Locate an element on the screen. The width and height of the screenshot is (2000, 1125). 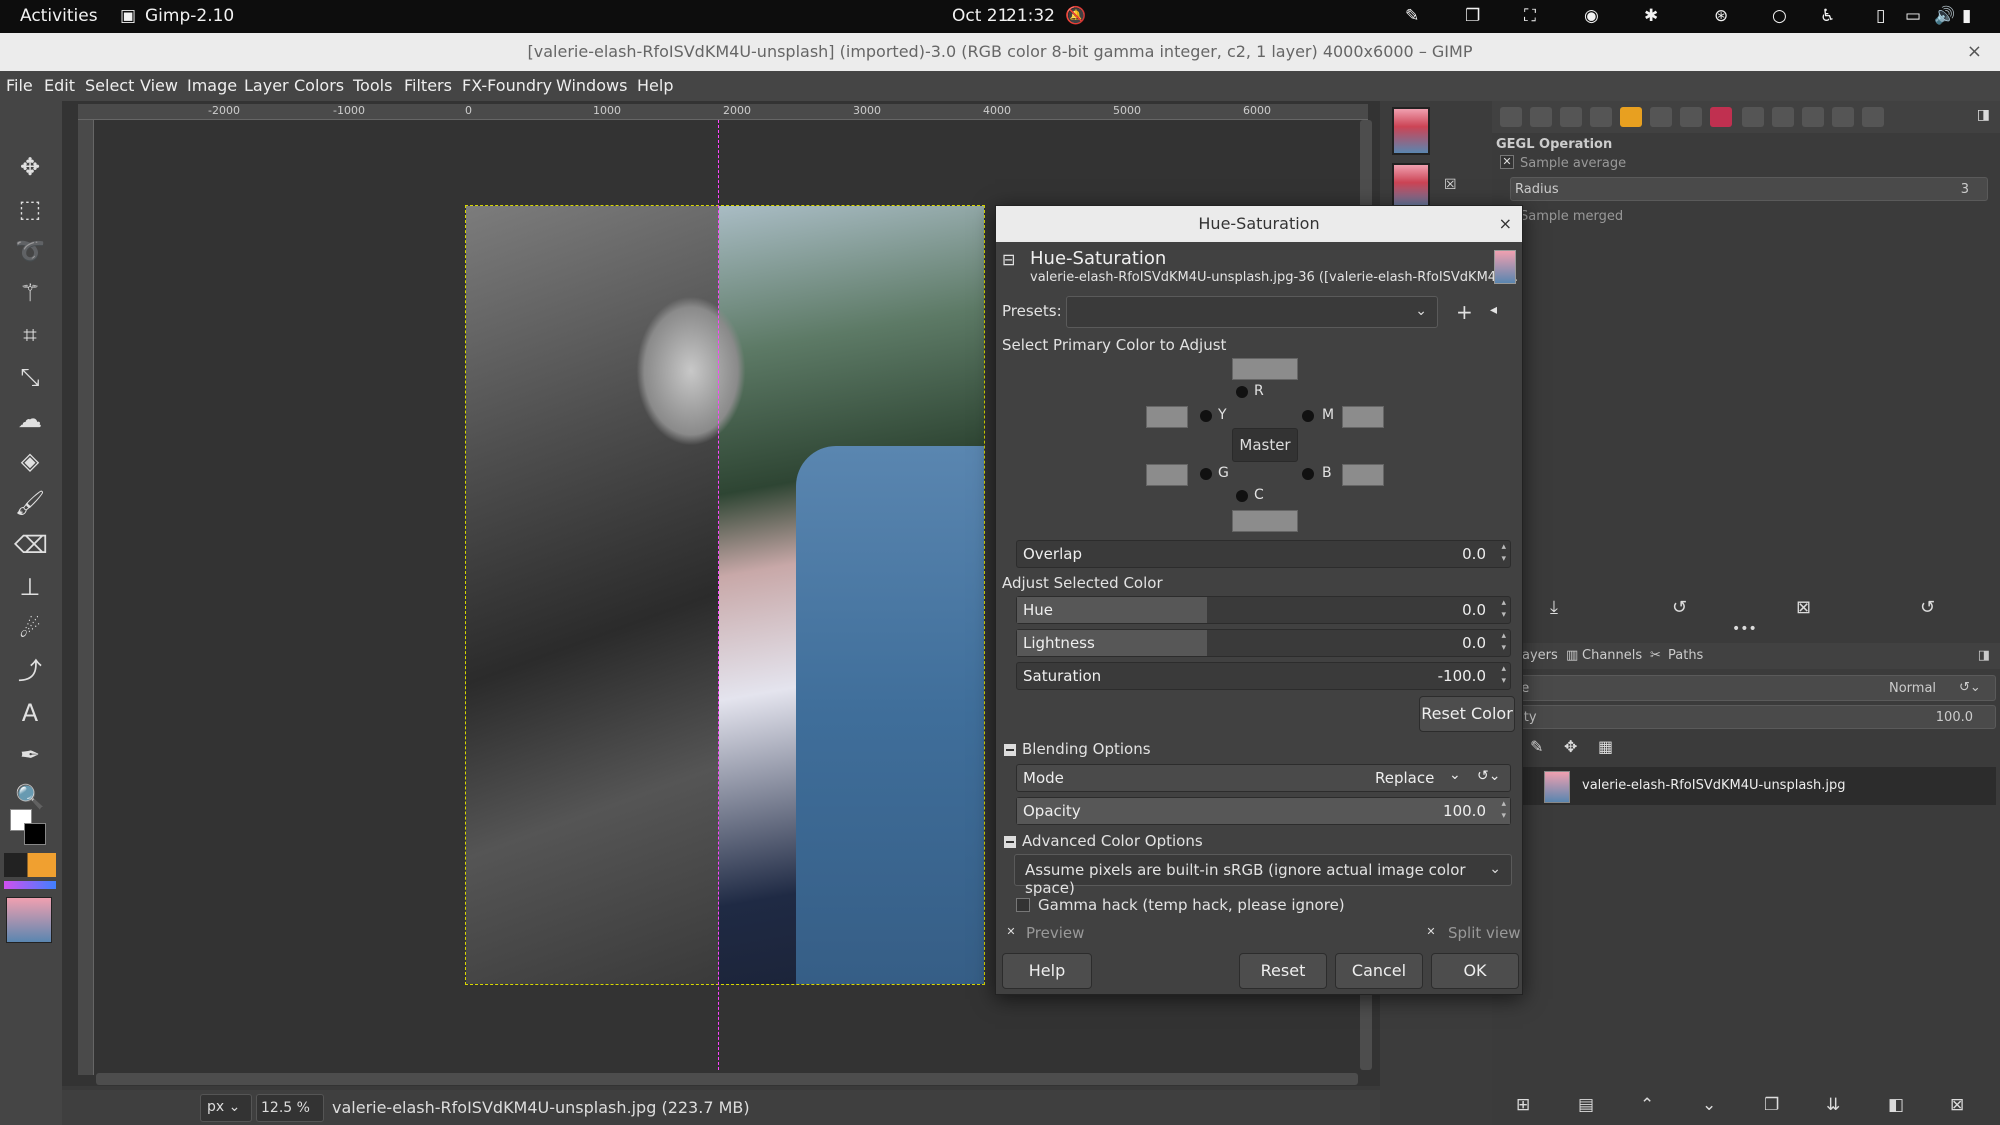
phone-icon: ▯ is located at coordinates (1880, 16).